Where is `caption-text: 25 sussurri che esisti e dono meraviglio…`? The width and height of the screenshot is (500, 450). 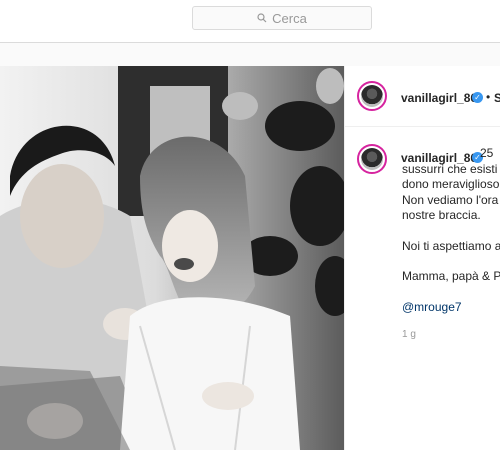 caption-text: 25 sussurri che esisti e dono meraviglio… is located at coordinates (451, 230).